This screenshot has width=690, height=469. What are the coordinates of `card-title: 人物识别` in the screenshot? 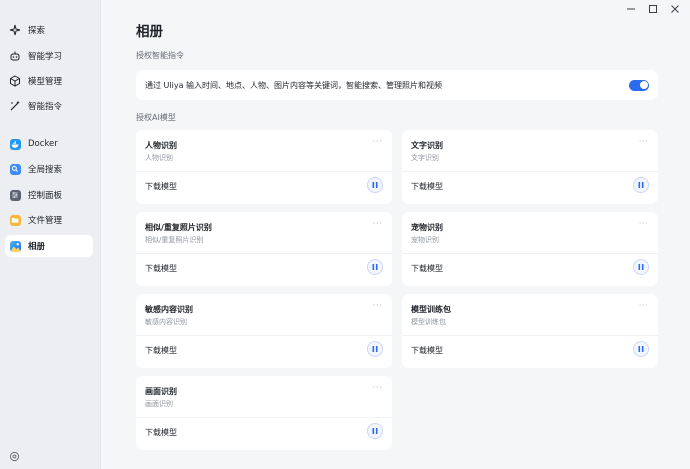 It's located at (161, 145).